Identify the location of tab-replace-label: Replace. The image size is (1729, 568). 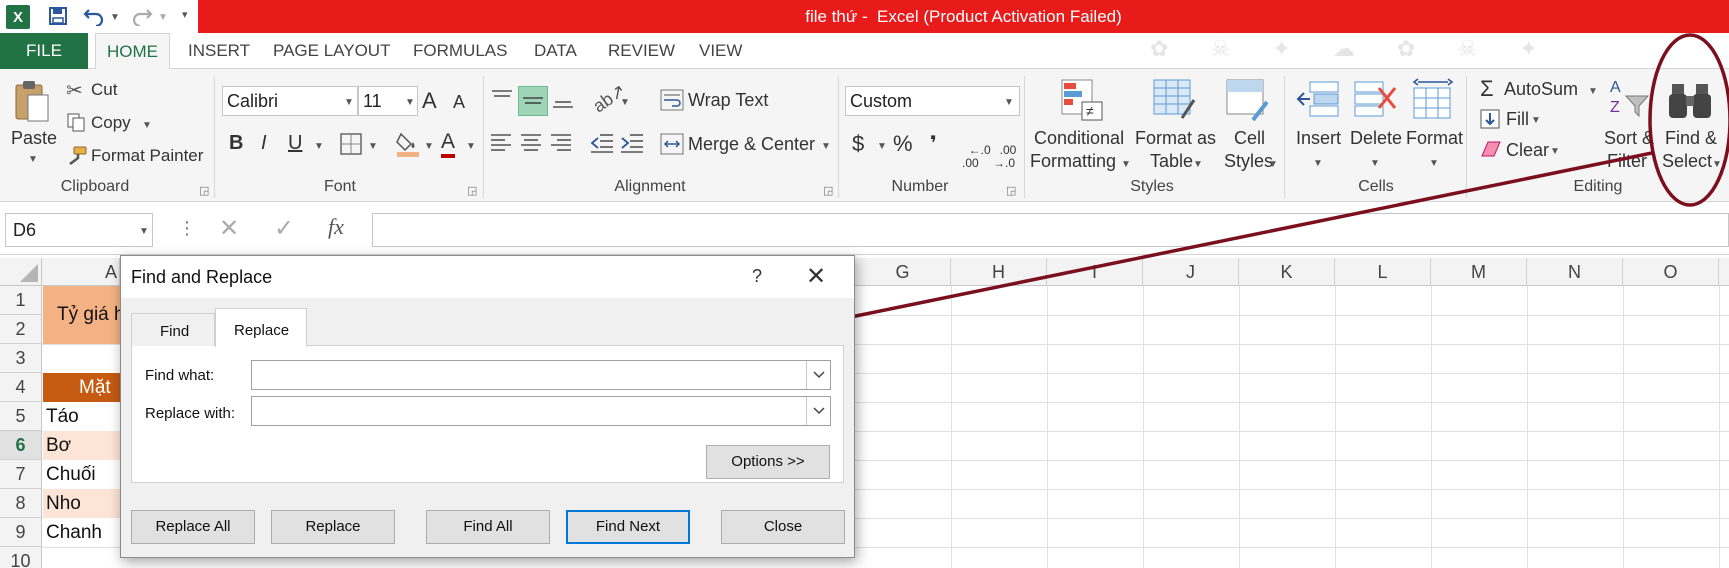
(262, 330).